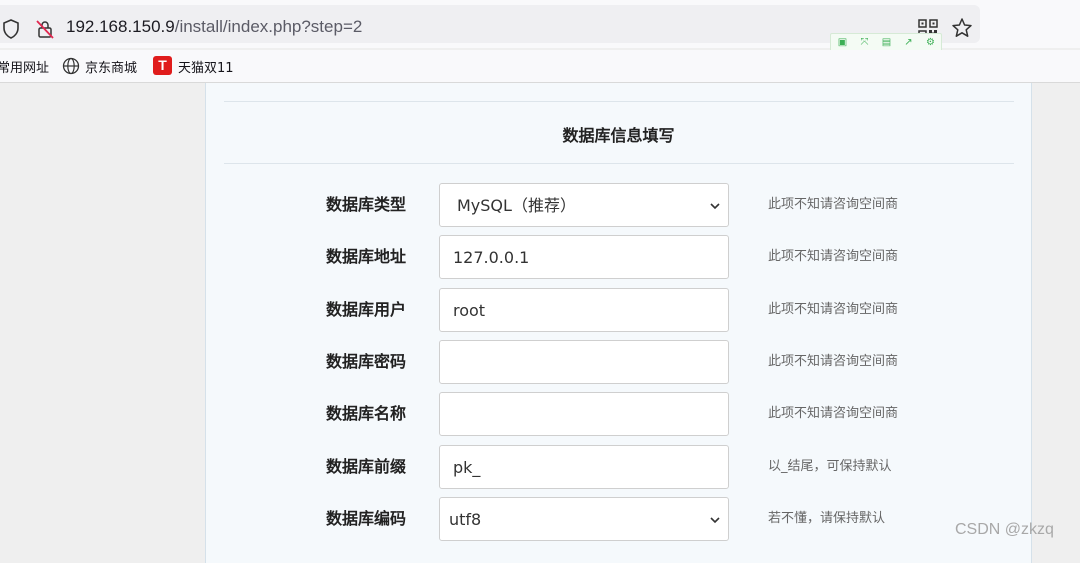  I want to click on db-type-select: MySQL（推荐）, so click(584, 205).